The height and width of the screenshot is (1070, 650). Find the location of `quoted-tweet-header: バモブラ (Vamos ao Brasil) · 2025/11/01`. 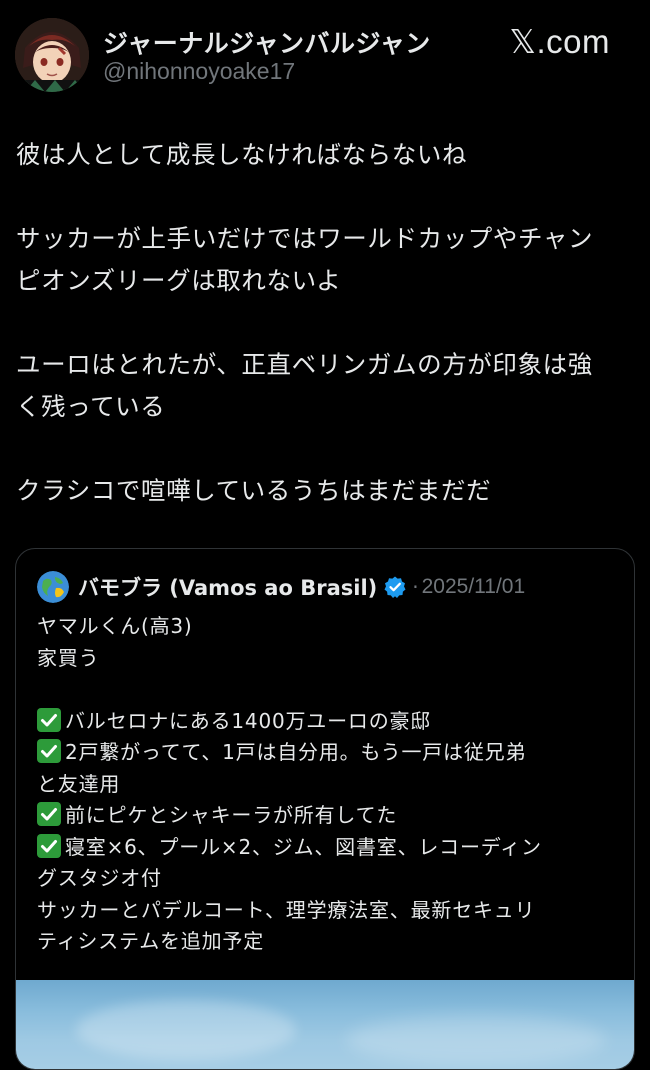

quoted-tweet-header: バモブラ (Vamos ao Brasil) · 2025/11/01 is located at coordinates (281, 587).